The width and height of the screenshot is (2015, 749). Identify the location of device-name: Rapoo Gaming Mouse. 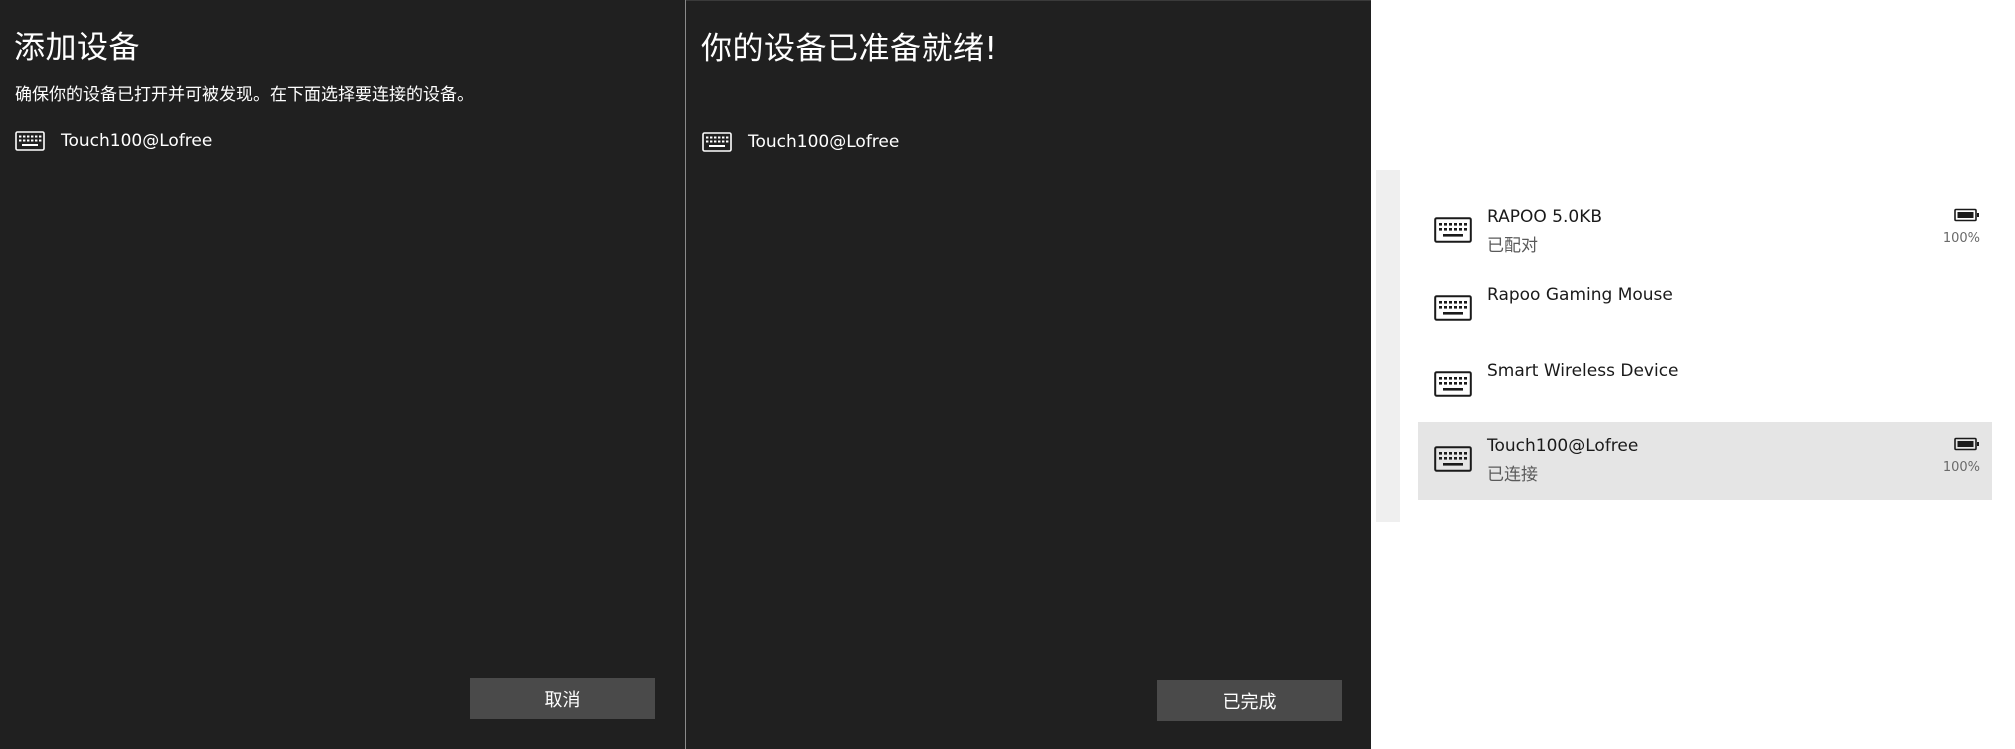
(1580, 295).